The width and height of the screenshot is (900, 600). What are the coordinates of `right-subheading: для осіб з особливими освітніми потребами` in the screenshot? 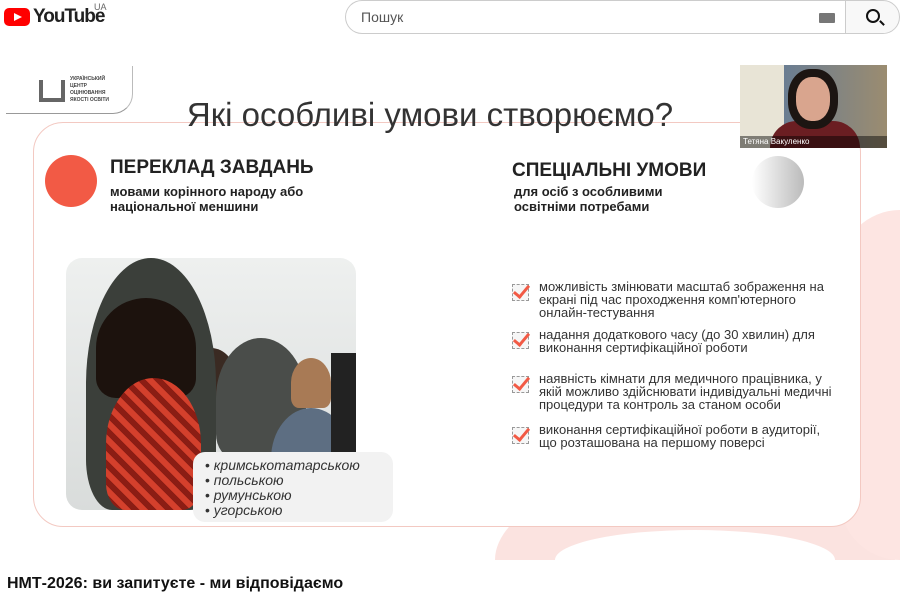 It's located at (588, 199).